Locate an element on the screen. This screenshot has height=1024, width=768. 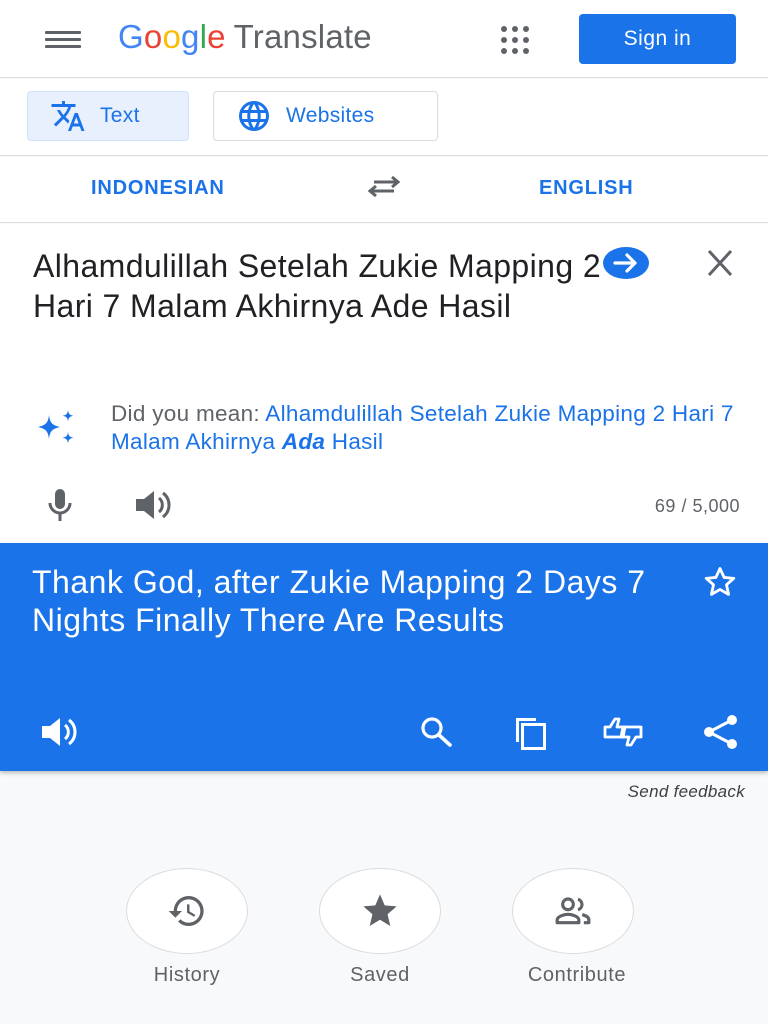
search-icon is located at coordinates (436, 732).